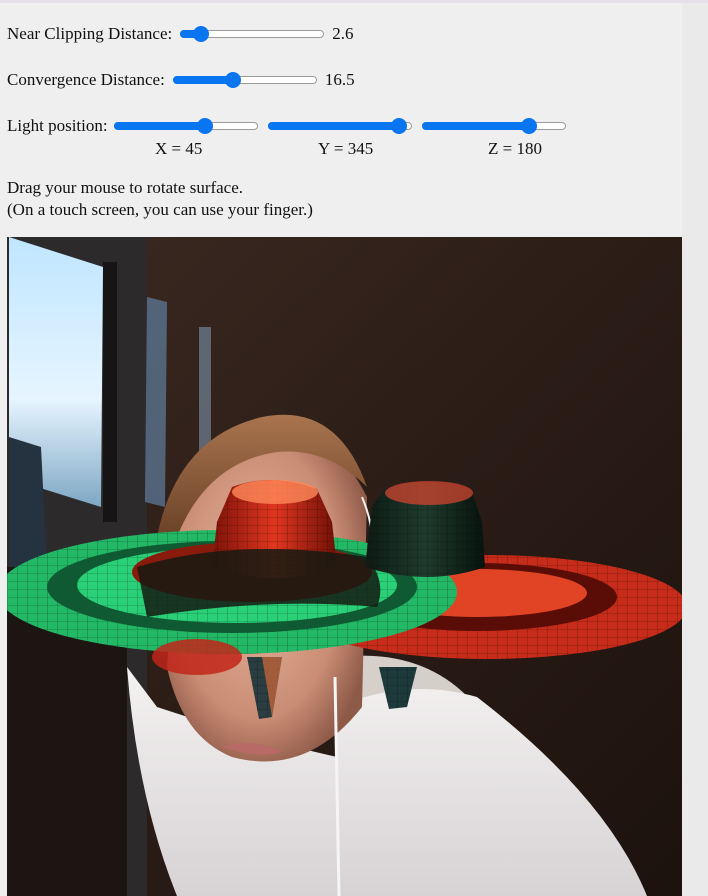 The width and height of the screenshot is (708, 896). Describe the element at coordinates (110, 392) in the screenshot. I see `window-mullion` at that location.